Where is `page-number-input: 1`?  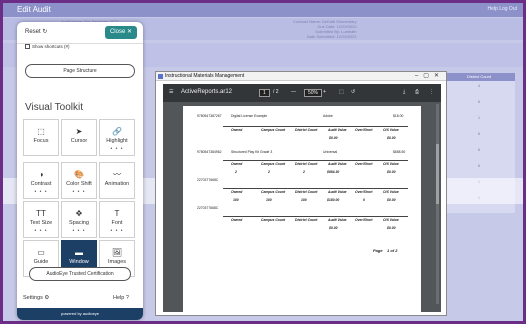 page-number-input: 1 is located at coordinates (264, 93).